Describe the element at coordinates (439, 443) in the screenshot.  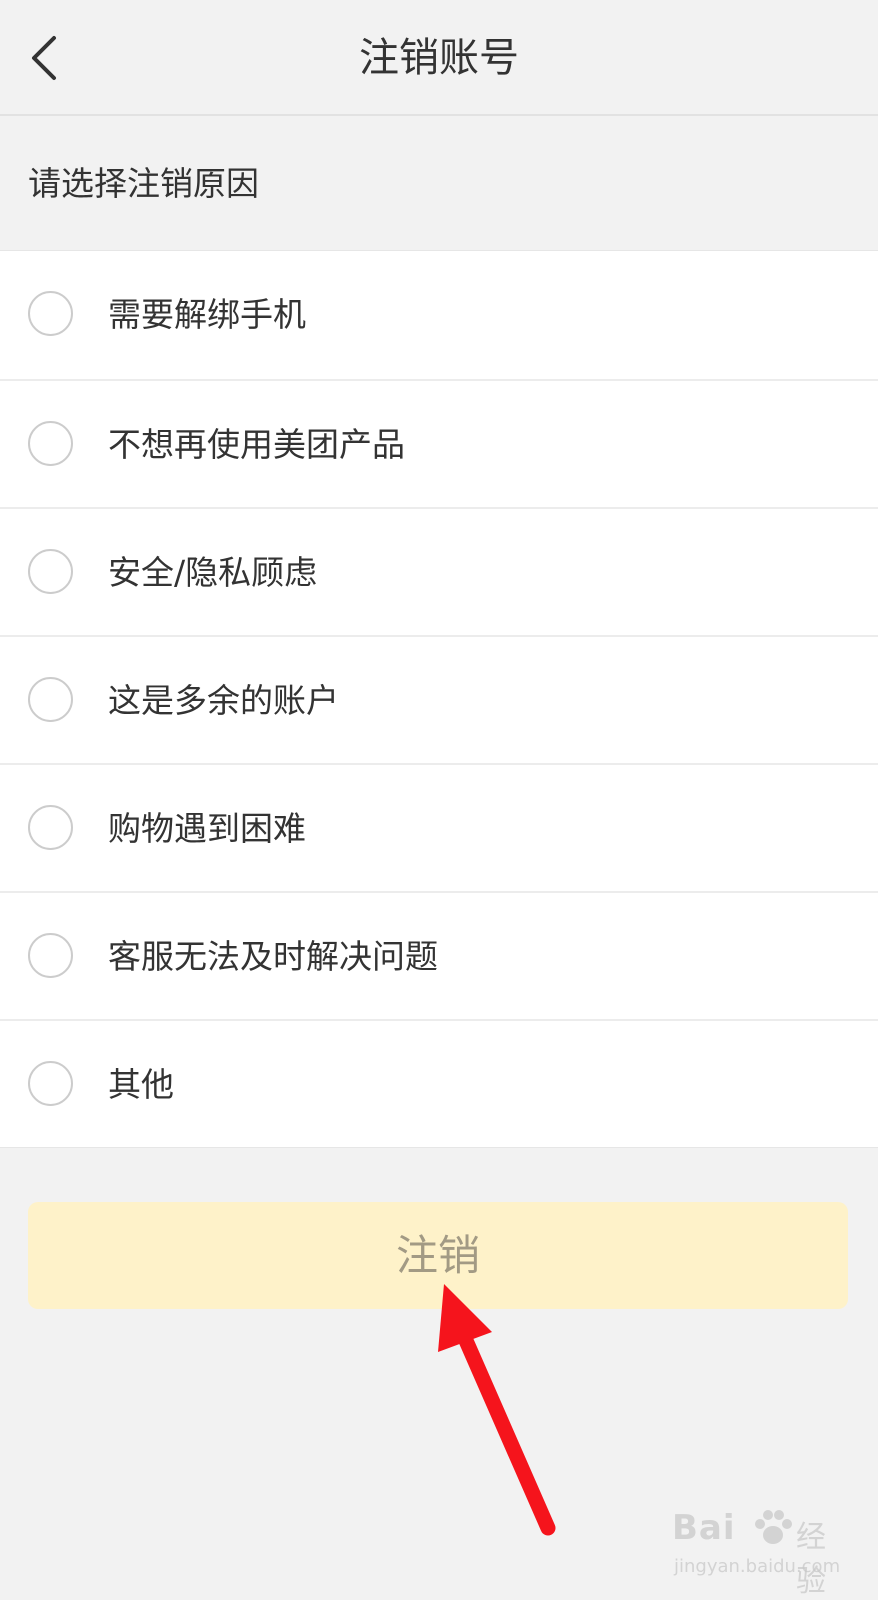
I see `reason-option: 不想再使用美团产品` at that location.